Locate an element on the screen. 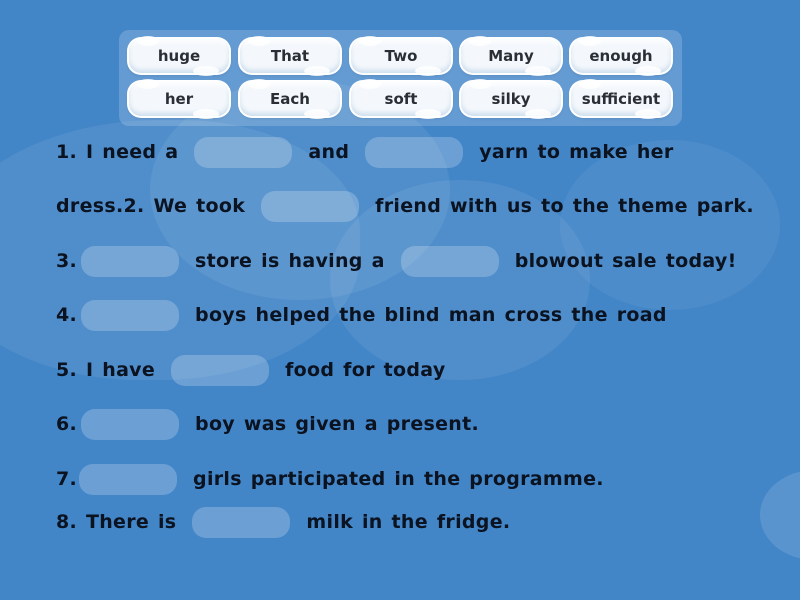  sentence-5: 5. I have food for today is located at coordinates (251, 370).